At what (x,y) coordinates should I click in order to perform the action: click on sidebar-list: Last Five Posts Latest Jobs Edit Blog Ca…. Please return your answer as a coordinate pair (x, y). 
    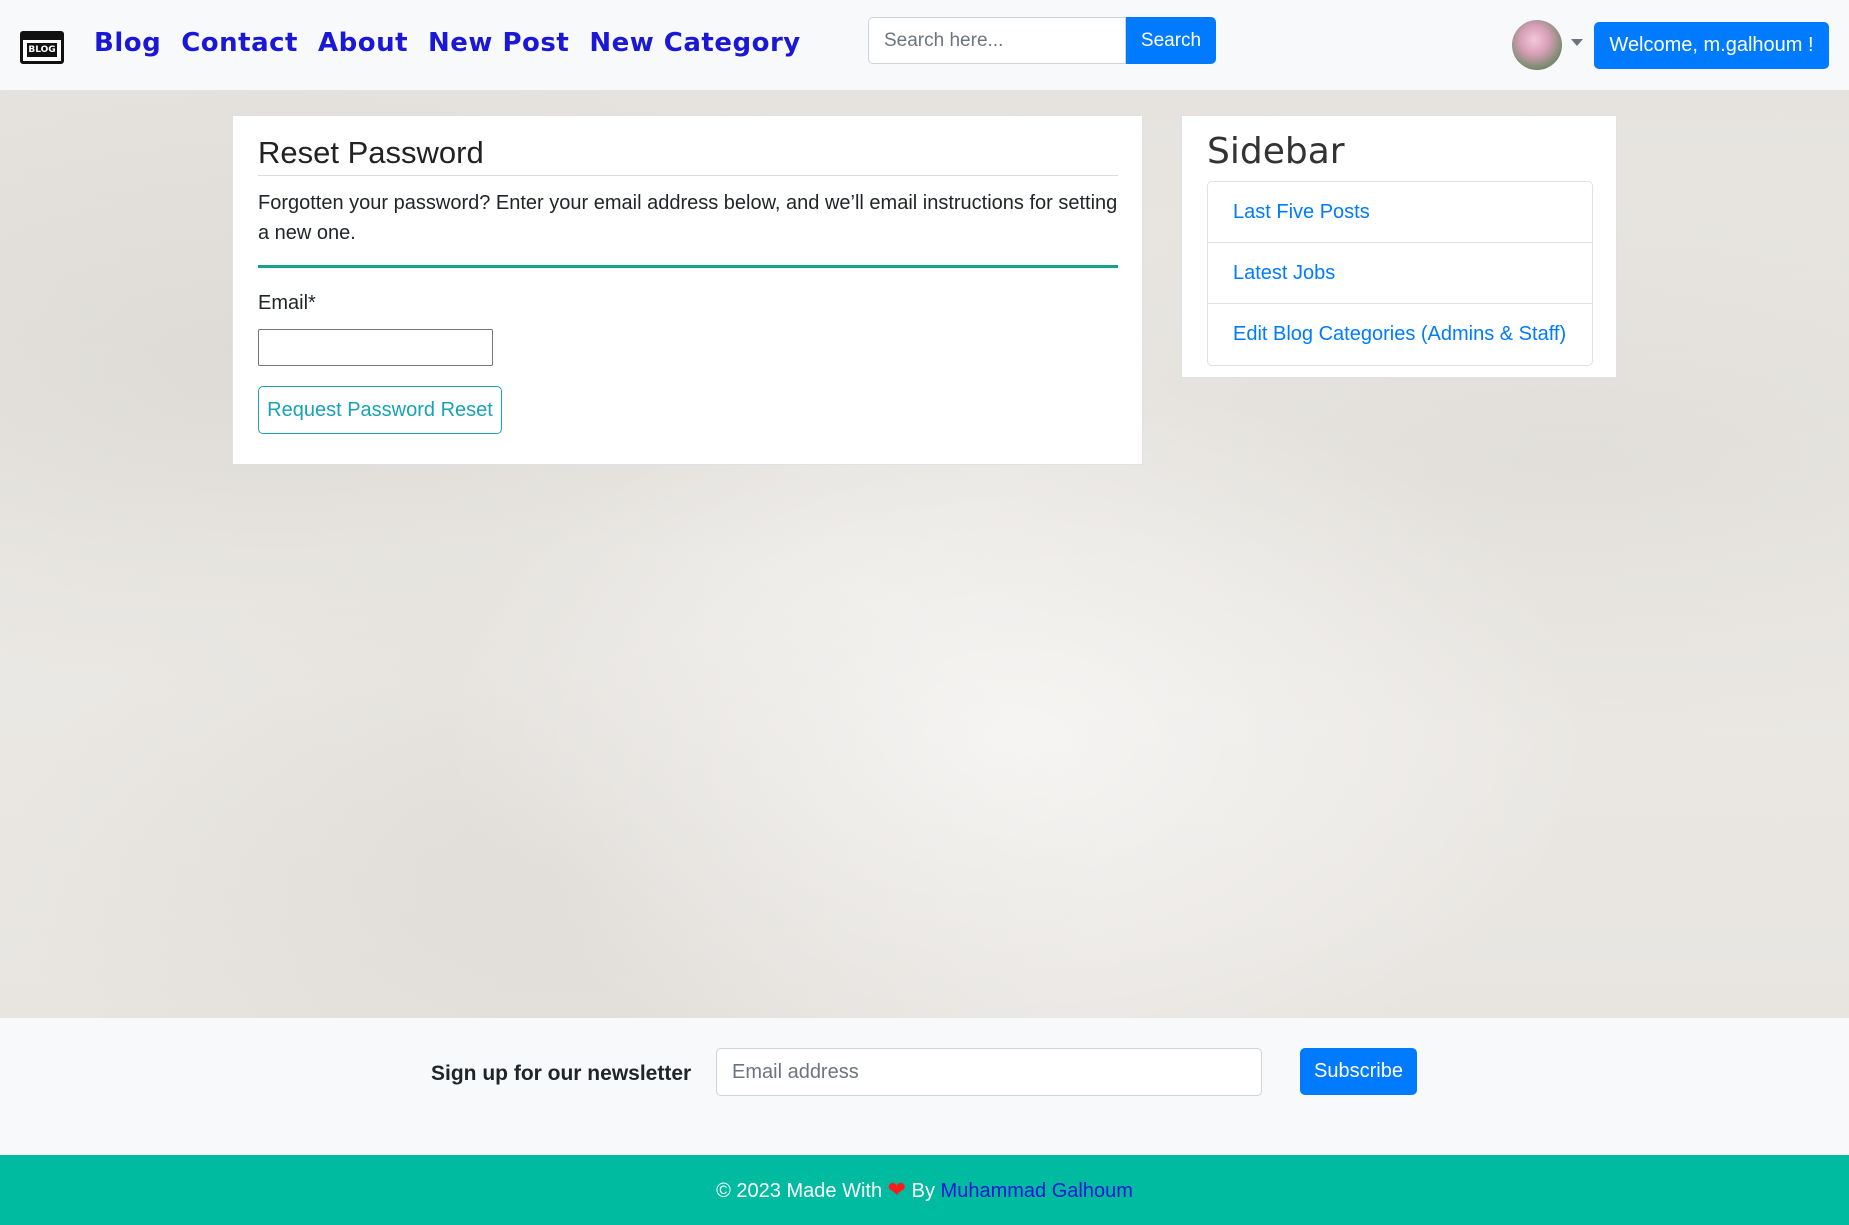
    Looking at the image, I should click on (1400, 273).